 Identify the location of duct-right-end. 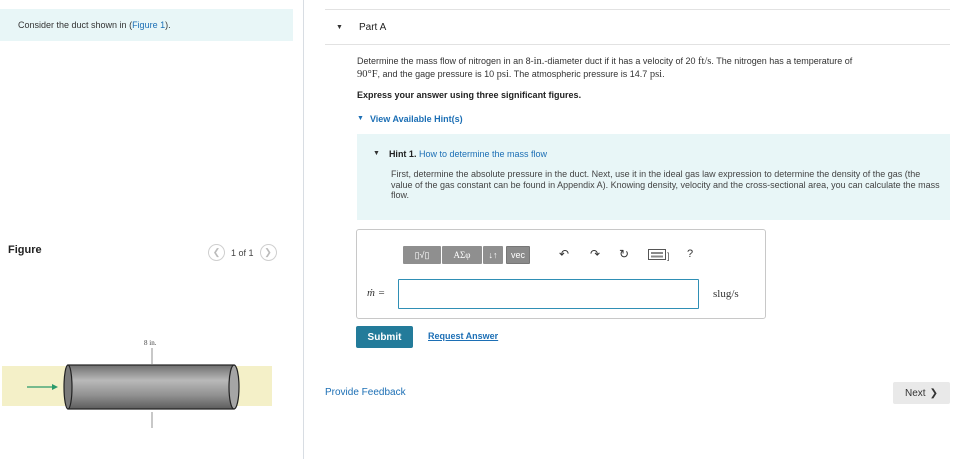
(234, 387).